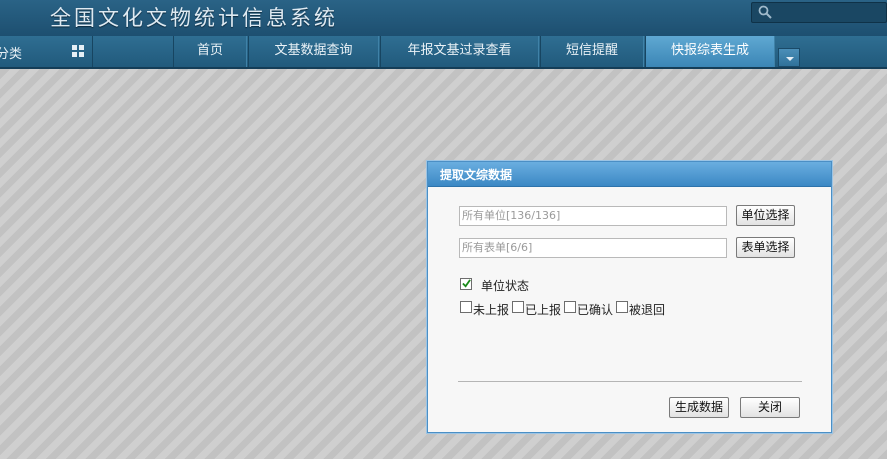  I want to click on tab-quick-report: 快报综表生成, so click(710, 51).